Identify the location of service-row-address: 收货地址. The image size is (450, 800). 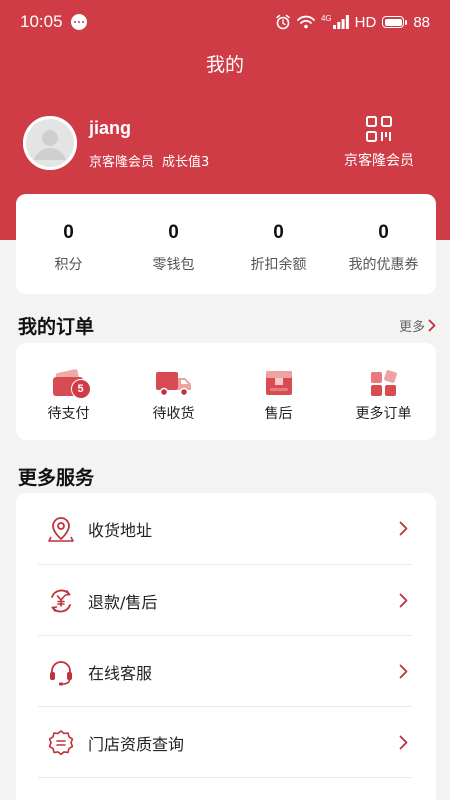
(225, 528).